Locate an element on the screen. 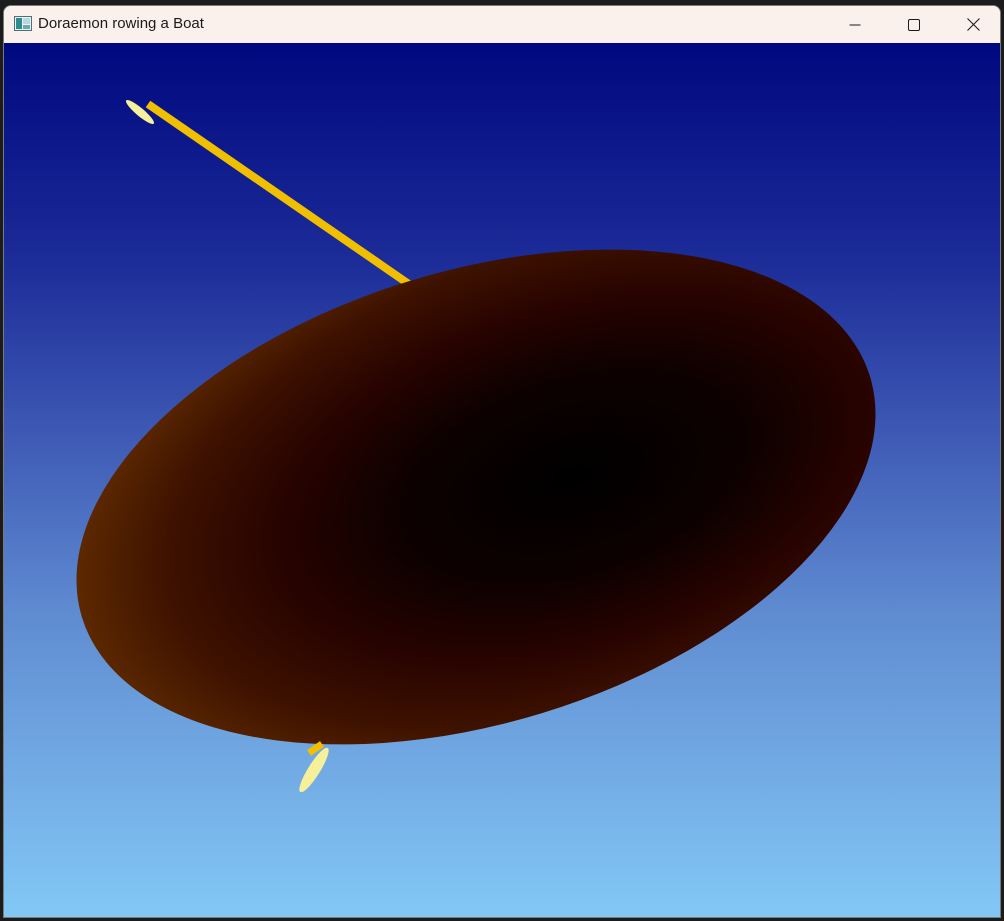 The height and width of the screenshot is (921, 1004). minimize-button is located at coordinates (855, 24).